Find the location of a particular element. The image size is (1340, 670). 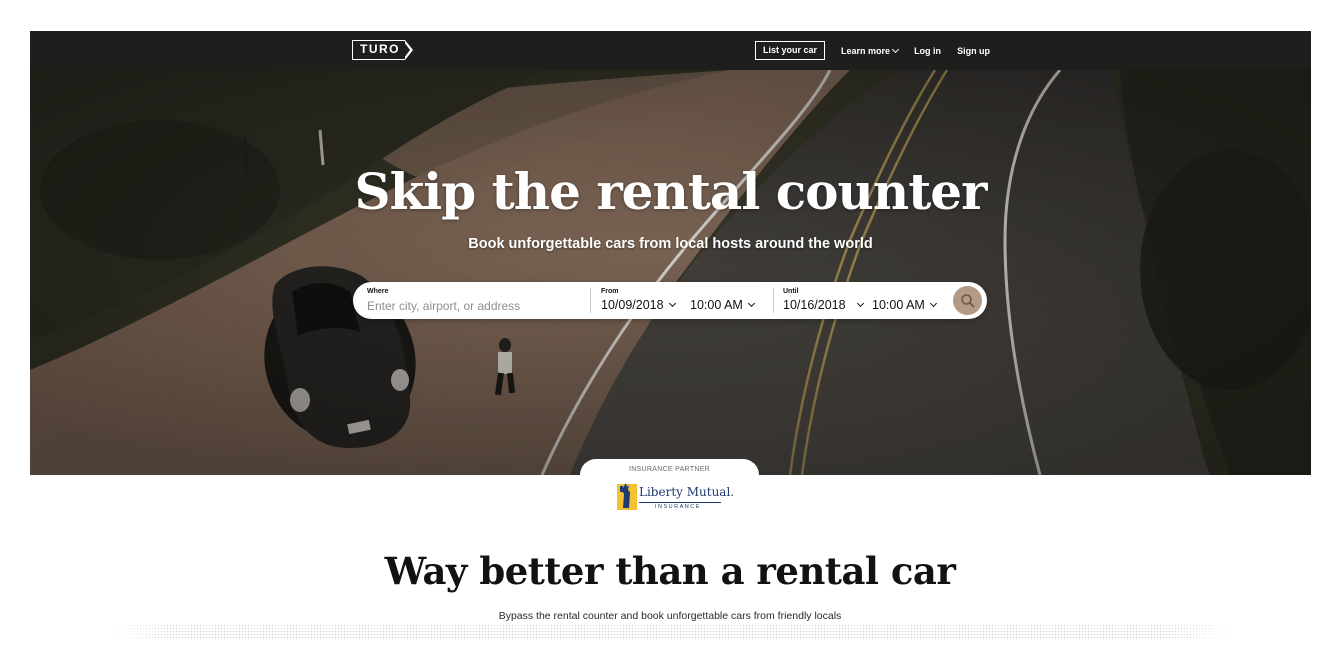

logo-arrow-icon is located at coordinates (408, 50).